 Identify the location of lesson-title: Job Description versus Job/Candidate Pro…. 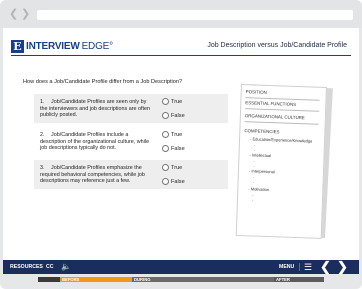
(277, 45).